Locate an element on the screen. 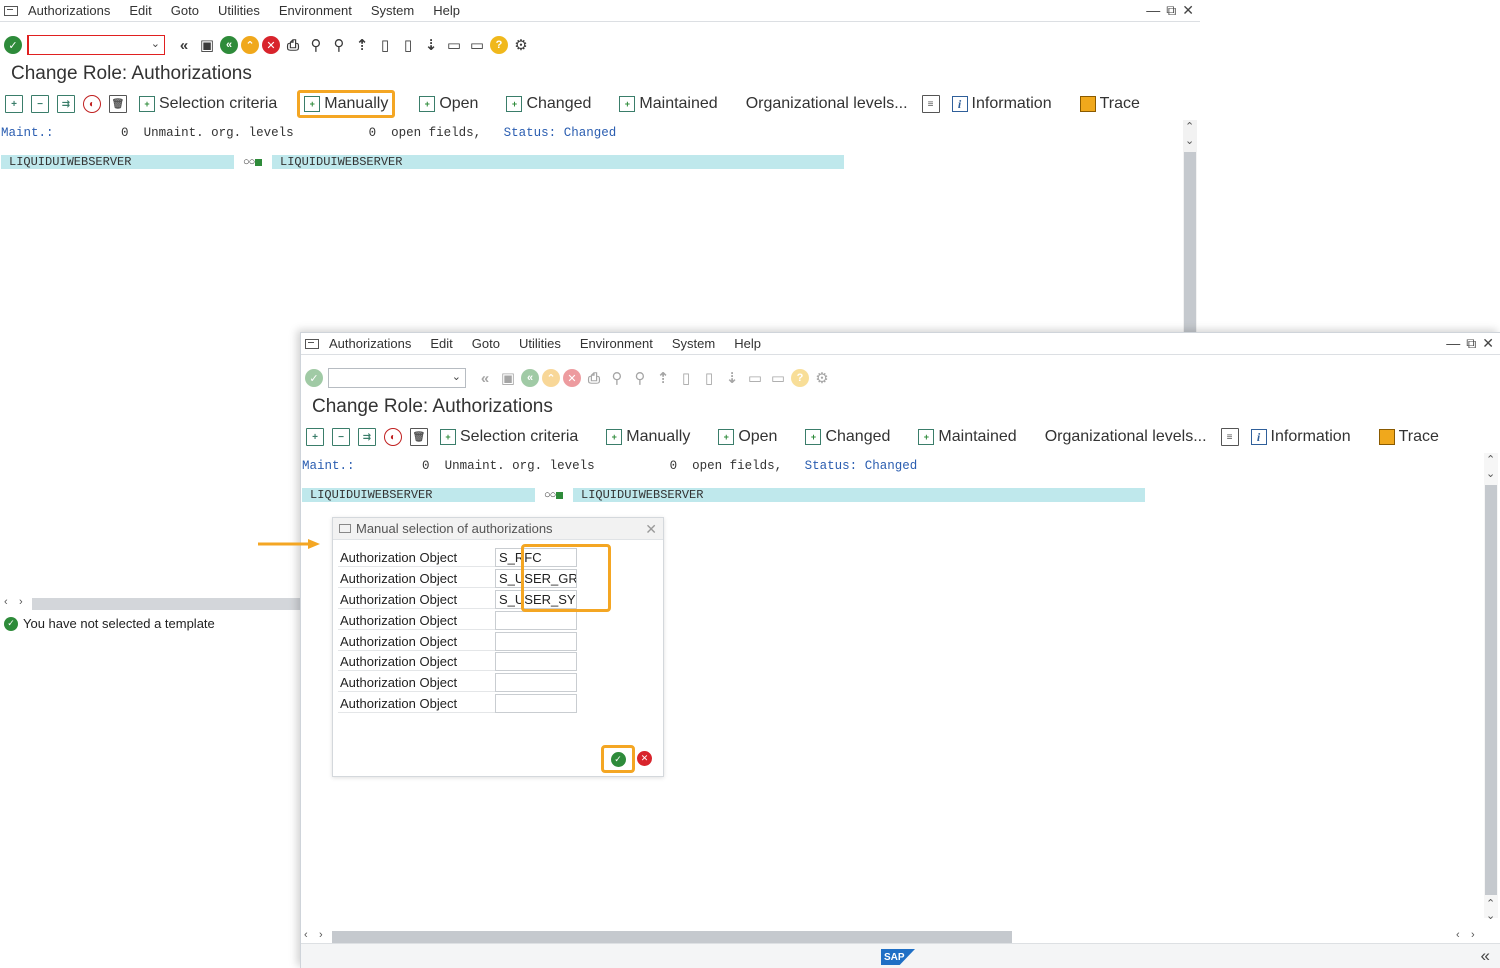 This screenshot has width=1500, height=968. vertical-scrollbar: ⌃ ⌄ is located at coordinates (1190, 227).